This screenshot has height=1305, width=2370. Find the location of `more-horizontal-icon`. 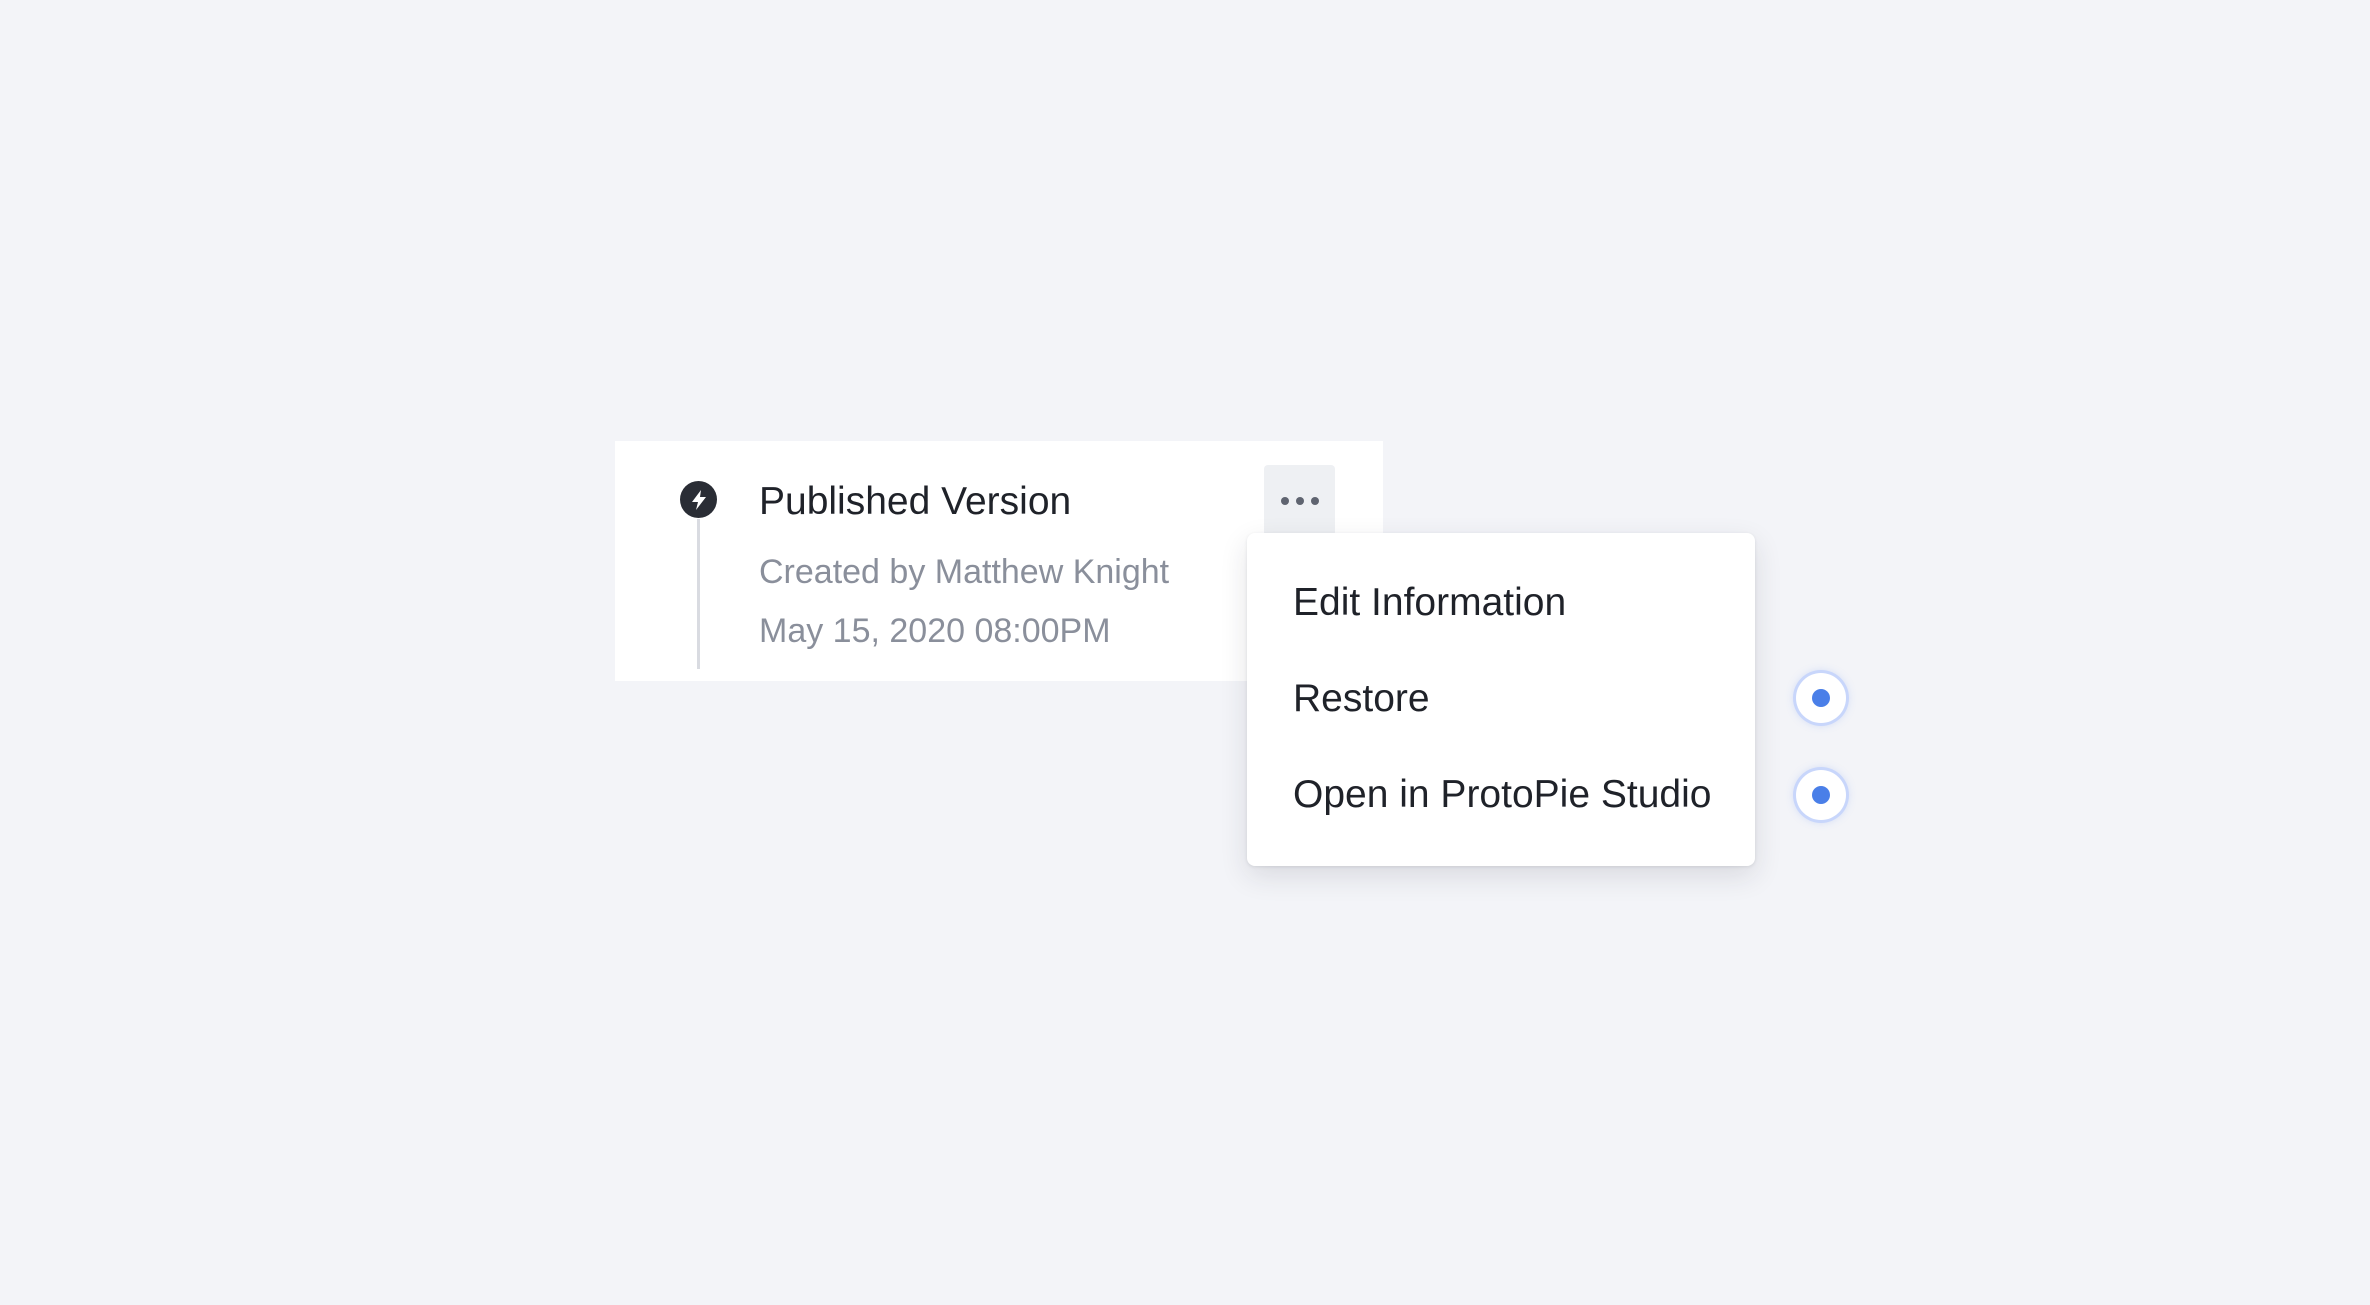

more-horizontal-icon is located at coordinates (1284, 500).